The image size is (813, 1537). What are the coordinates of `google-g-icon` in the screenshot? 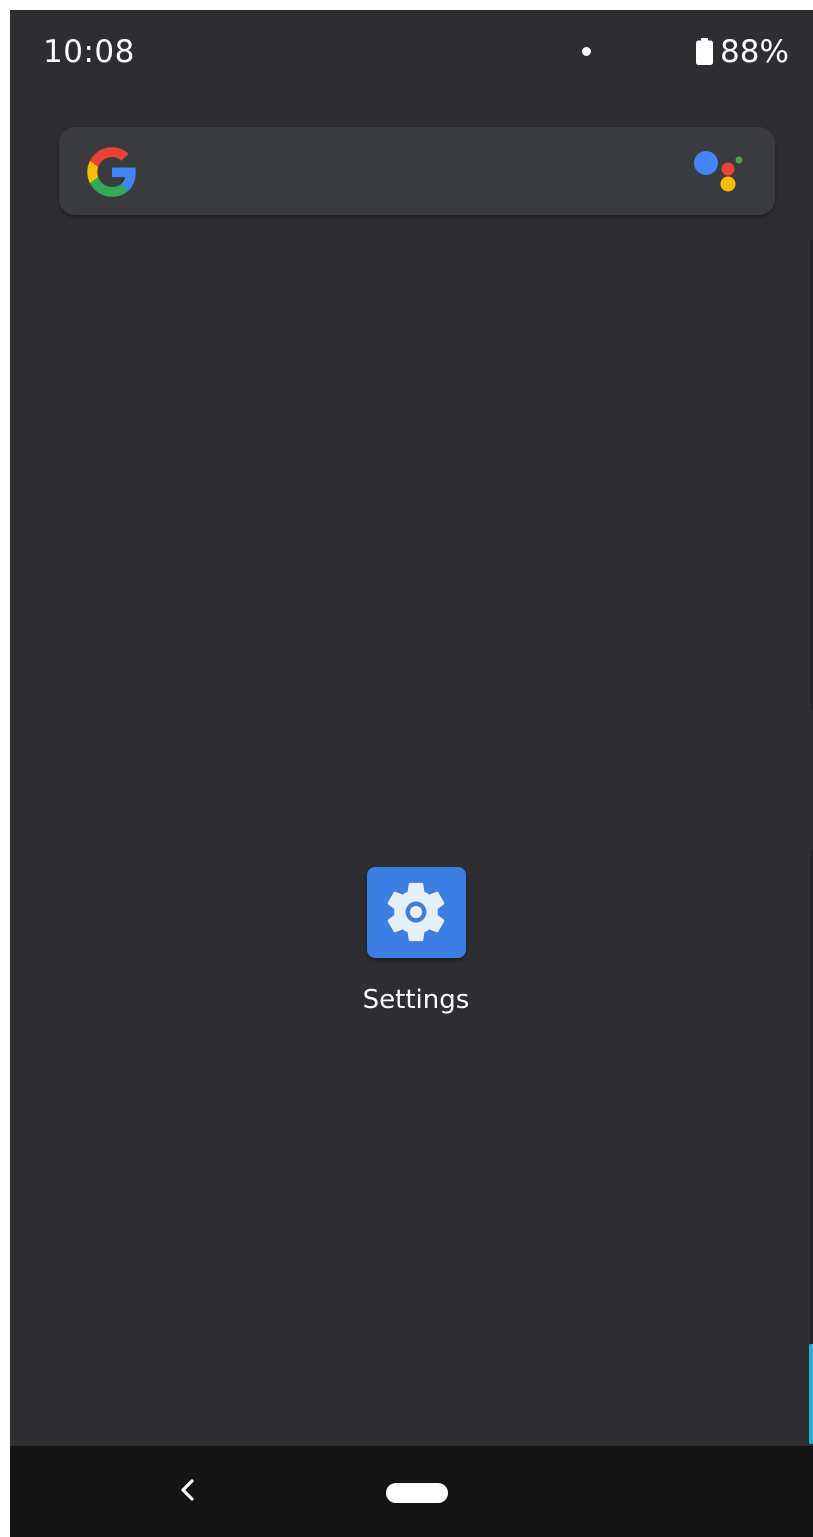 It's located at (112, 172).